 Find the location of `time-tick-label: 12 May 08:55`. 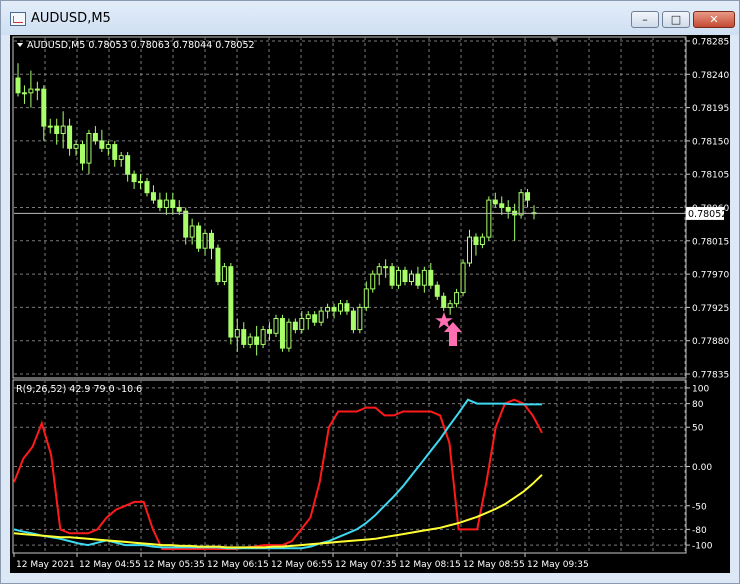

time-tick-label: 12 May 08:55 is located at coordinates (494, 565).